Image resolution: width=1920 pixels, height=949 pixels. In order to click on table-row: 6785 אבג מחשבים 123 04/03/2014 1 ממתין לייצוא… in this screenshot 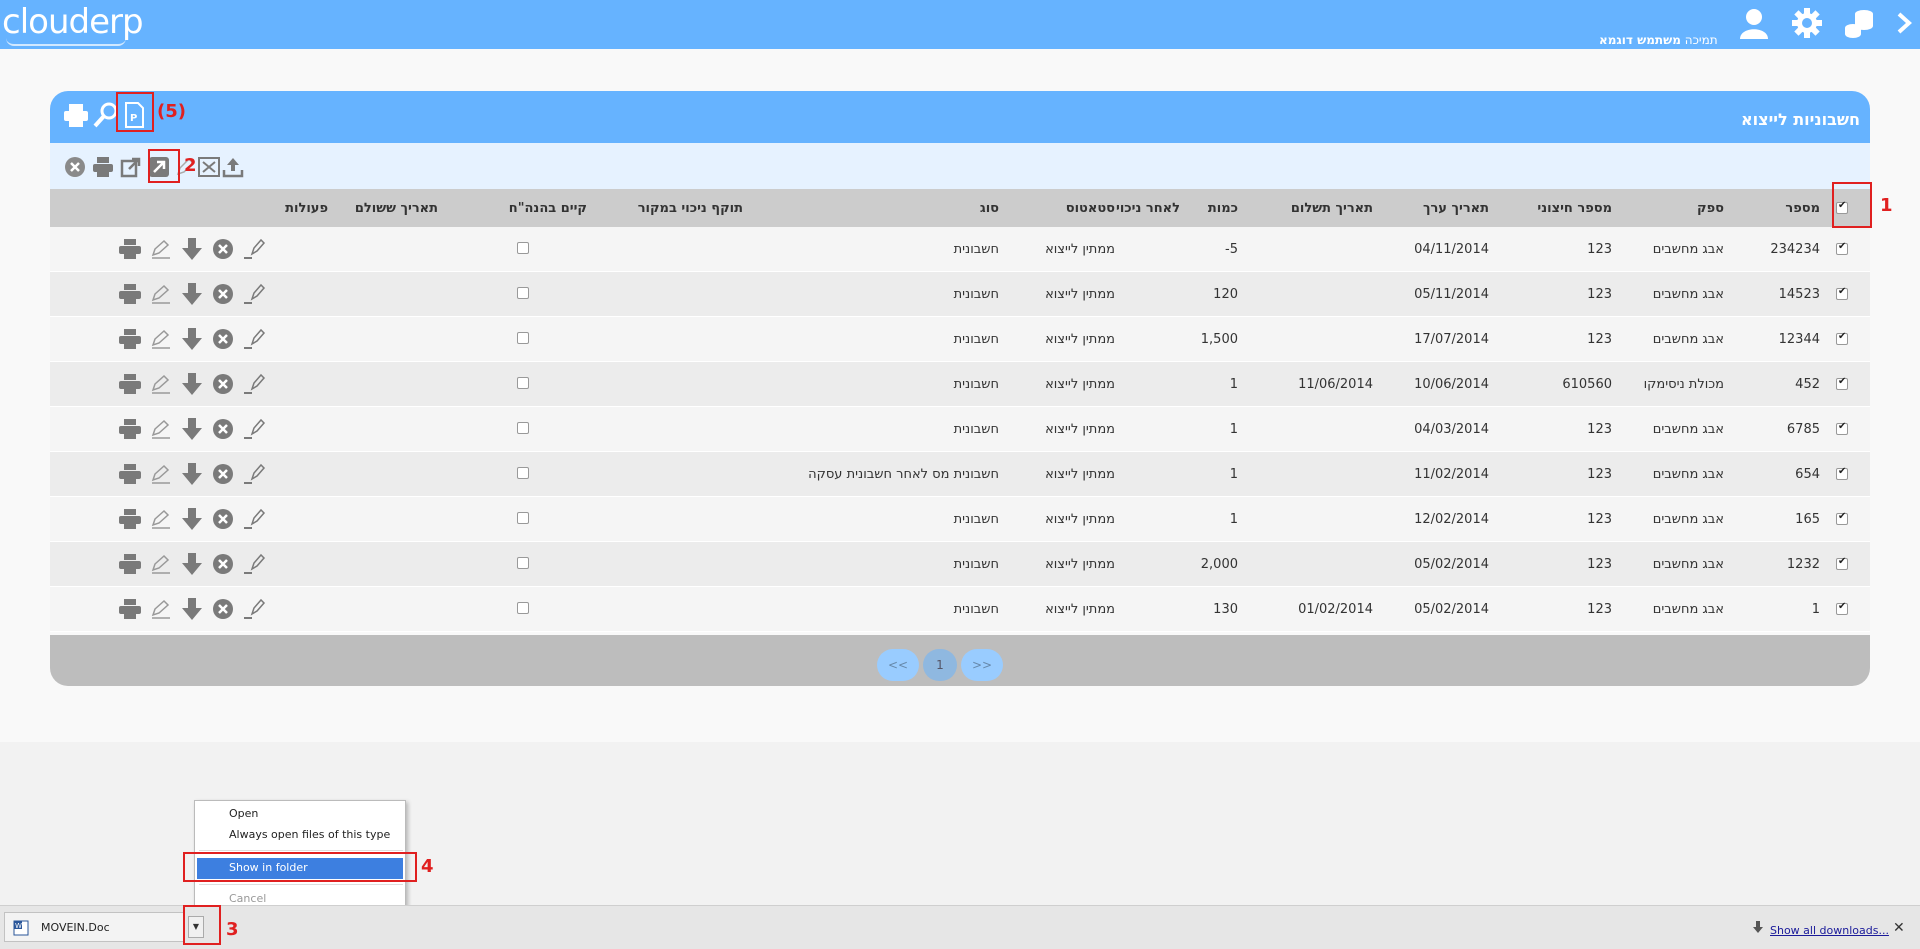, I will do `click(960, 429)`.